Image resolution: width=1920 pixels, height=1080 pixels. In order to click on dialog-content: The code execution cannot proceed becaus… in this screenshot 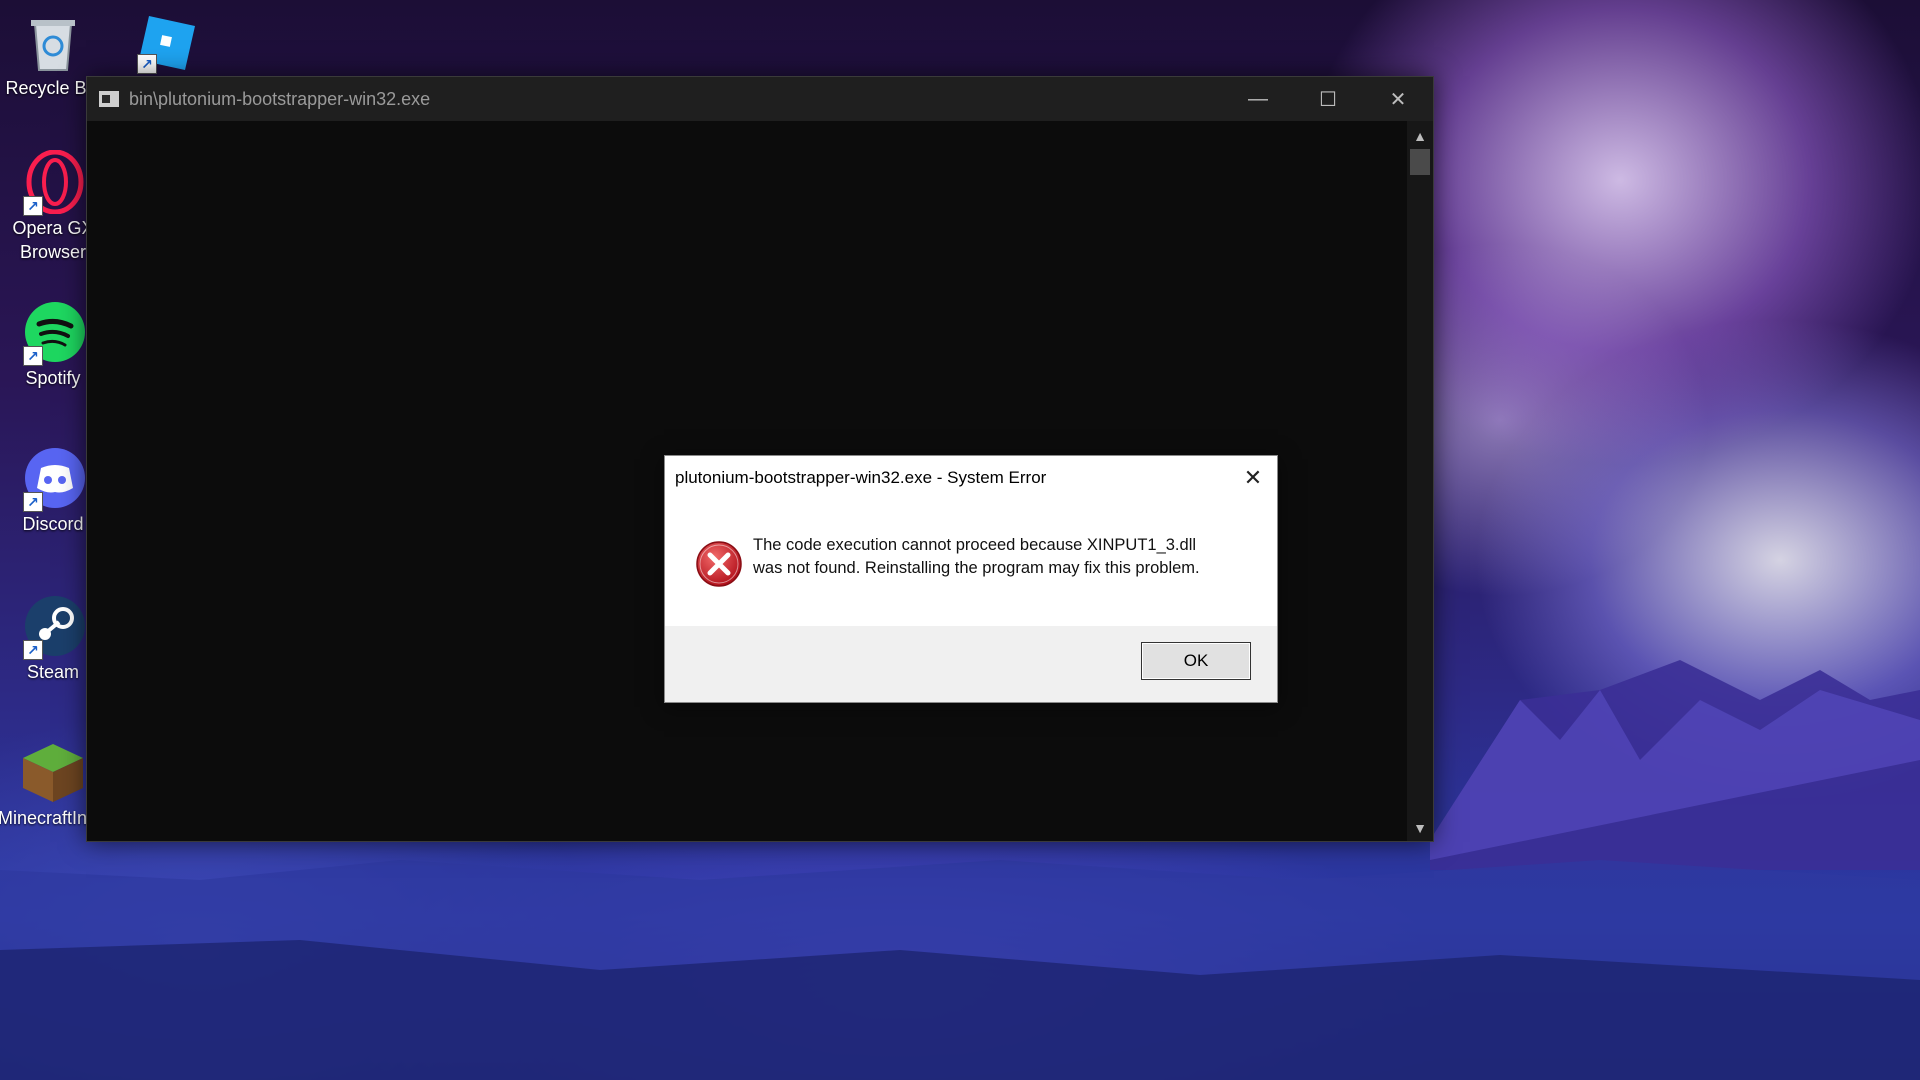, I will do `click(971, 564)`.